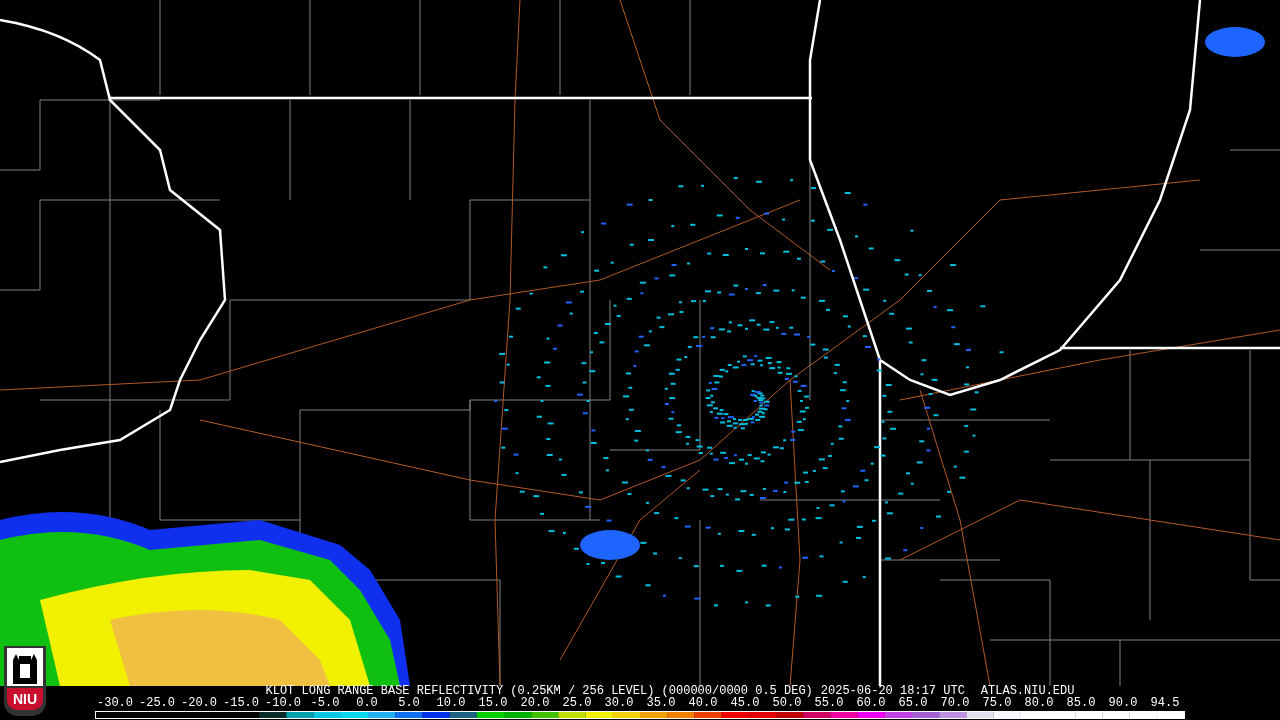  What do you see at coordinates (199, 703) in the screenshot?
I see `scale-label: -20.0` at bounding box center [199, 703].